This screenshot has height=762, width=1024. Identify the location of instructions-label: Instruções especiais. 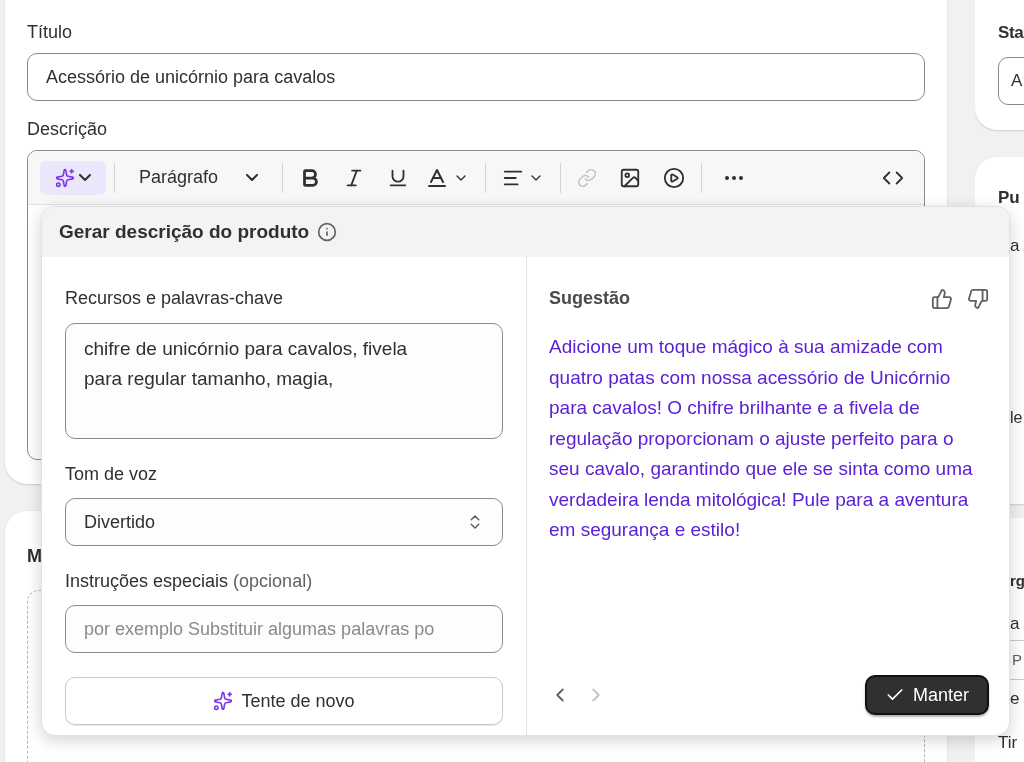
(147, 581).